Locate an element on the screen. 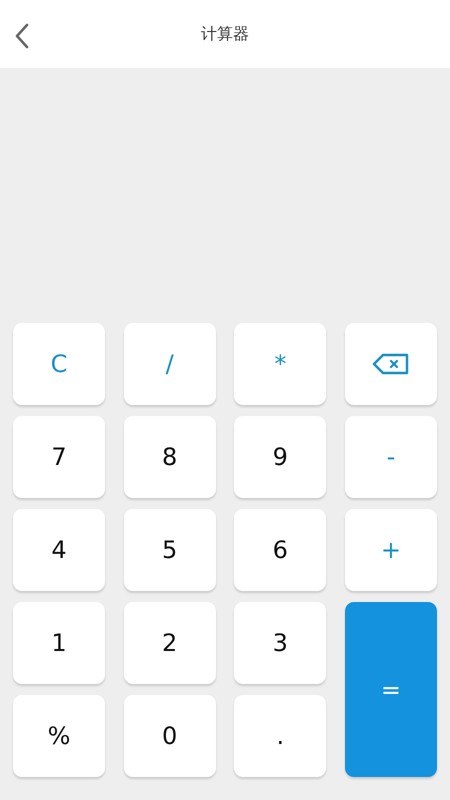 The width and height of the screenshot is (450, 800). calculator-key: 4 is located at coordinates (59, 550).